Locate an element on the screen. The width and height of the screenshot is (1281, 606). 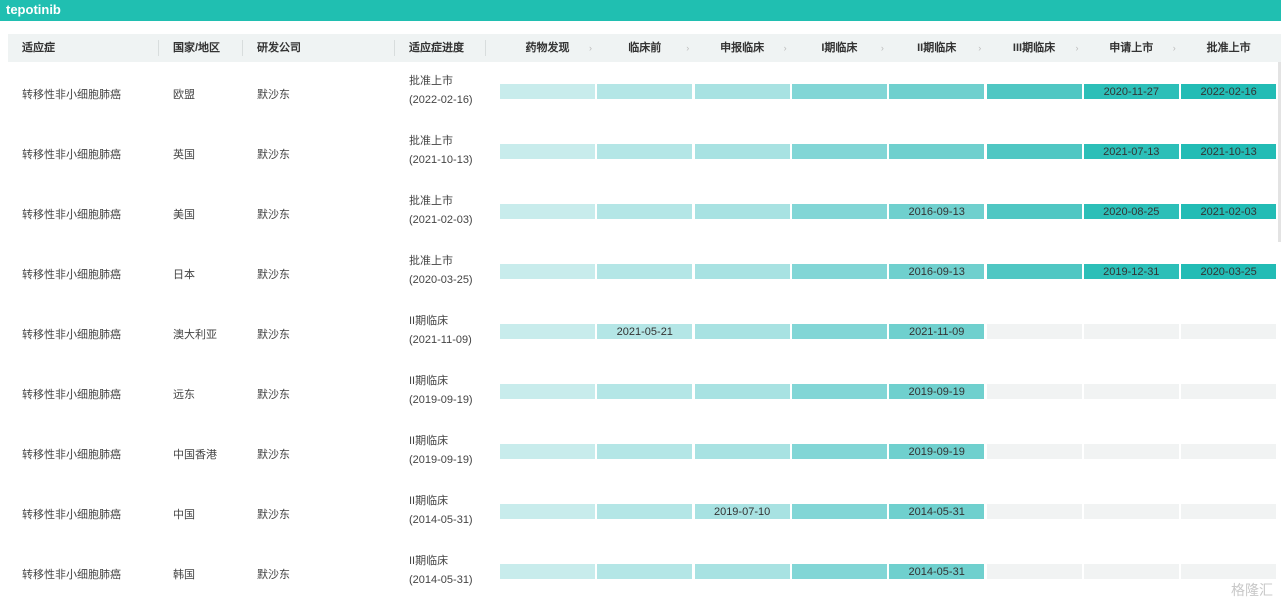
region-cell: 日本 is located at coordinates (184, 275).